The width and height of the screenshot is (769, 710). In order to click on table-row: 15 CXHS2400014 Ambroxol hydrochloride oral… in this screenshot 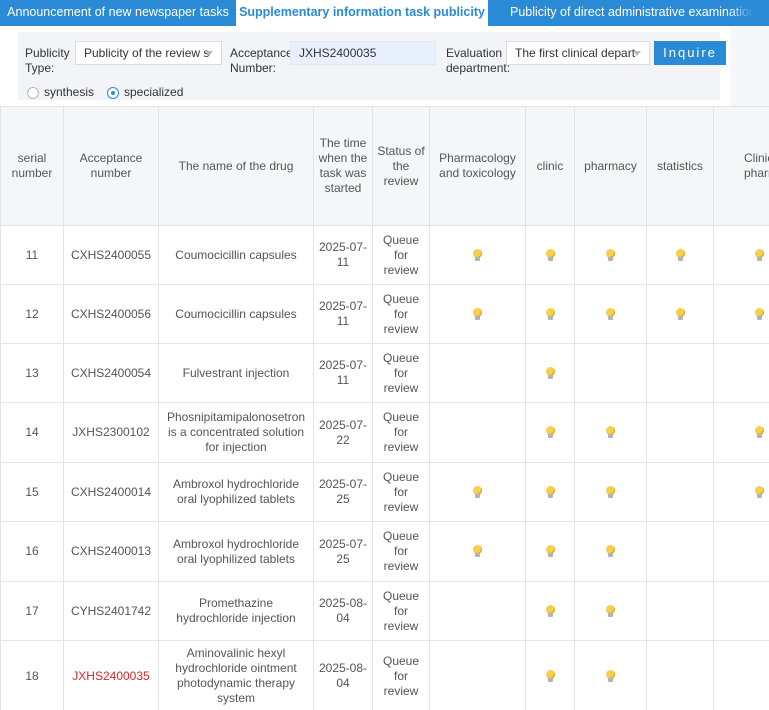, I will do `click(384, 492)`.